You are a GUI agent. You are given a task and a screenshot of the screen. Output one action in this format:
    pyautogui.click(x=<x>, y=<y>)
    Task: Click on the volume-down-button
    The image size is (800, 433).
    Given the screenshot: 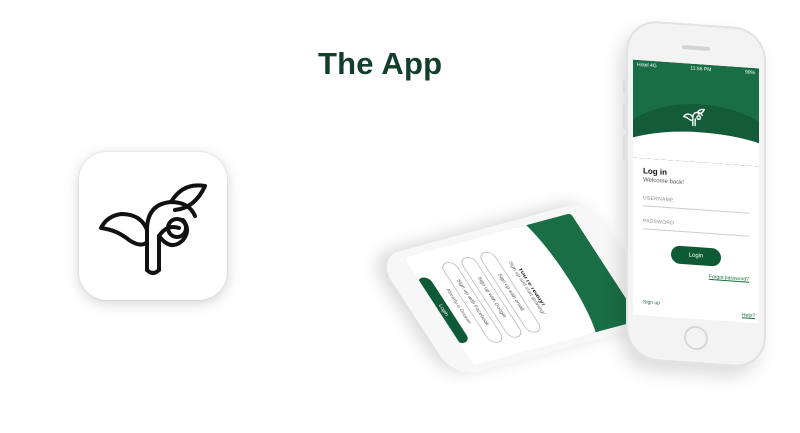 What is the action you would take?
    pyautogui.click(x=624, y=148)
    